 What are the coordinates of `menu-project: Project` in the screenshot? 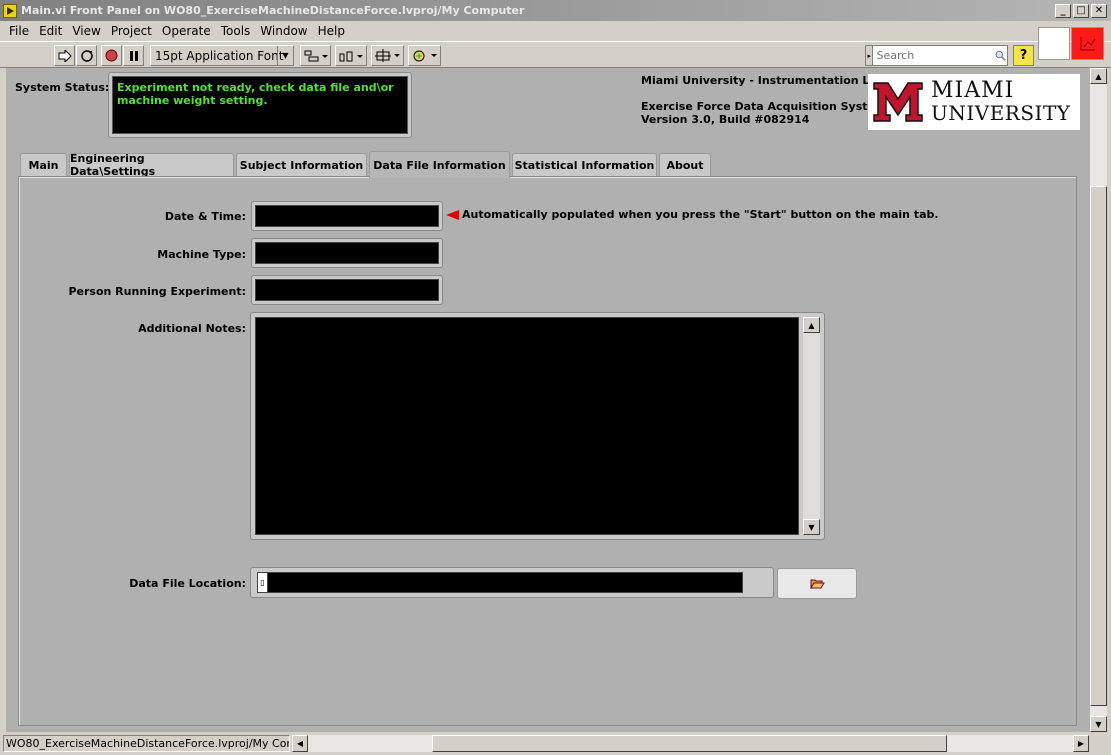 It's located at (131, 31).